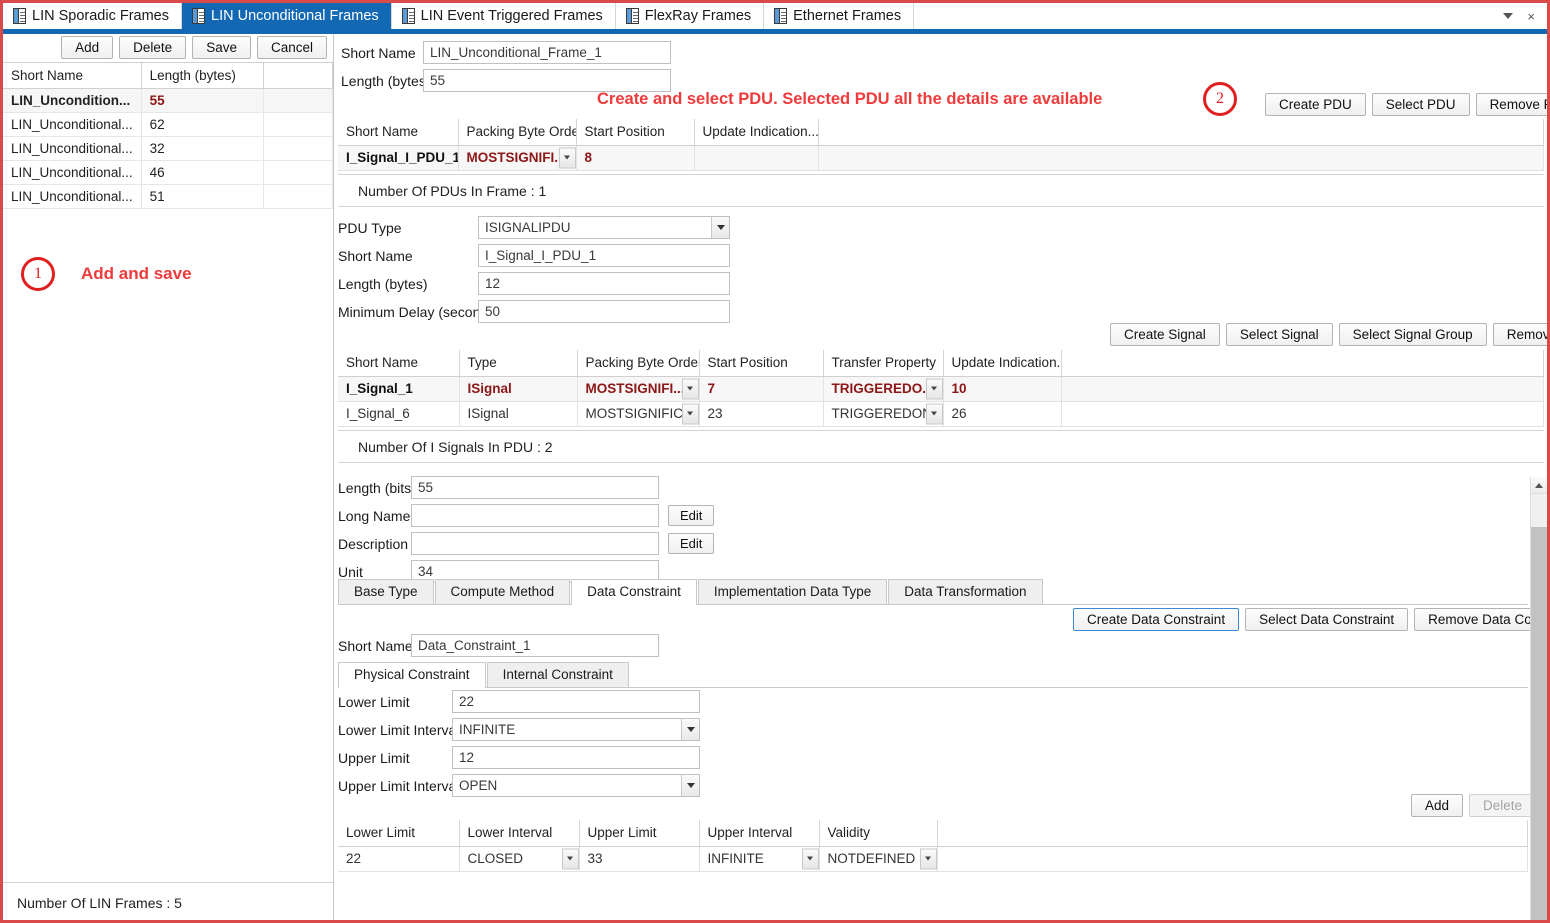  Describe the element at coordinates (547, 52) in the screenshot. I see `frame-short-name-input` at that location.